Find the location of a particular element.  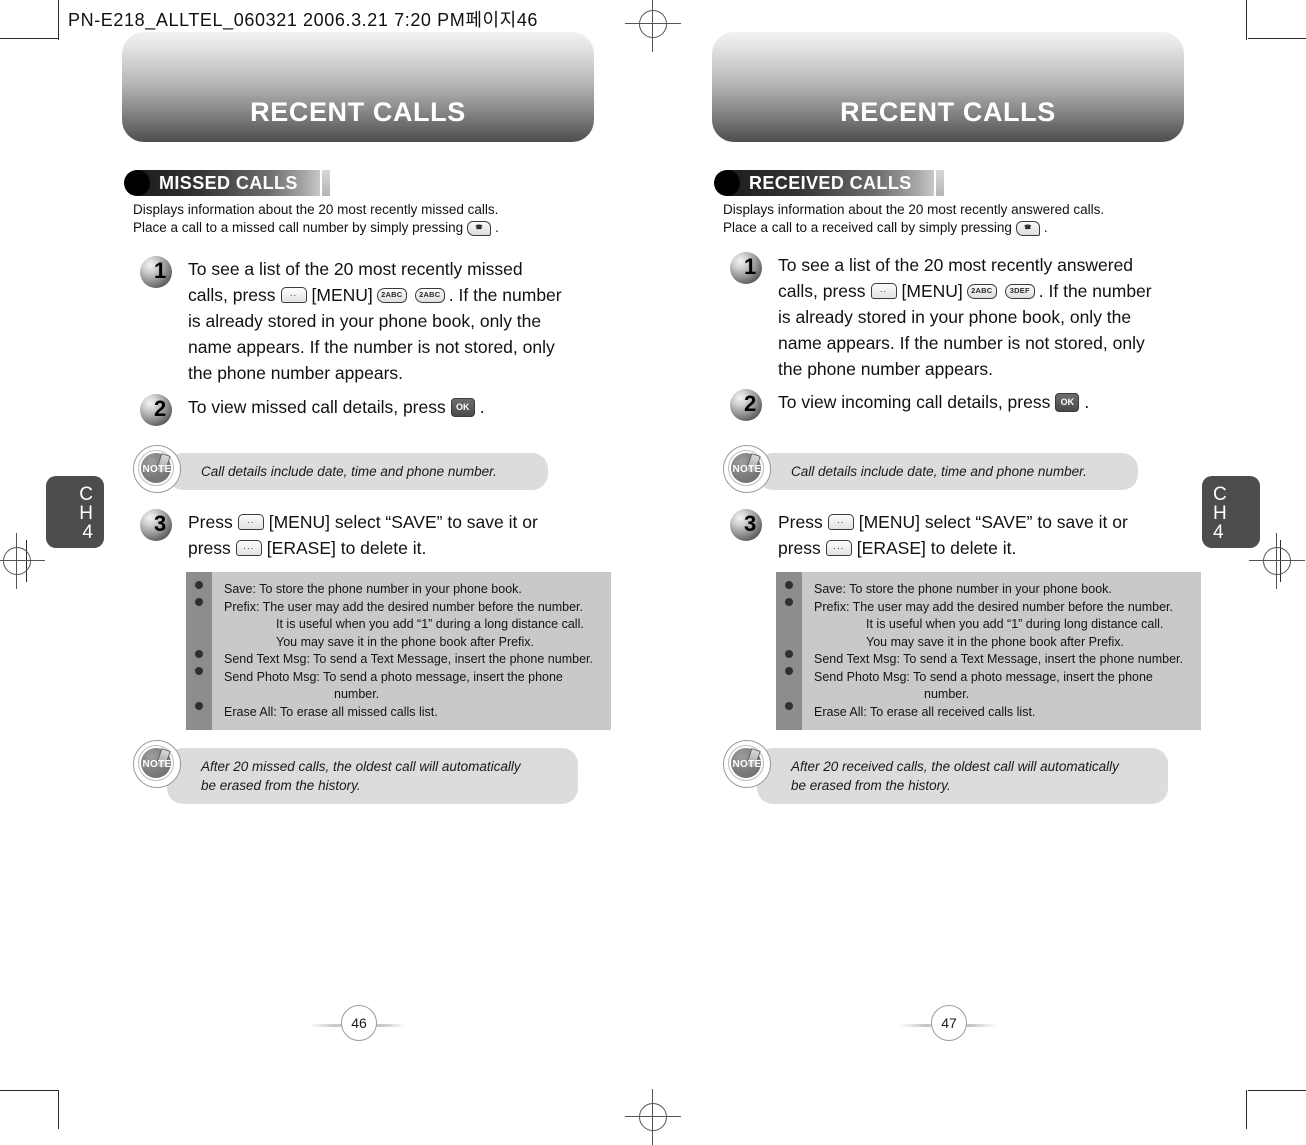

step-1-line-5: the phone number appears. is located at coordinates (296, 373).